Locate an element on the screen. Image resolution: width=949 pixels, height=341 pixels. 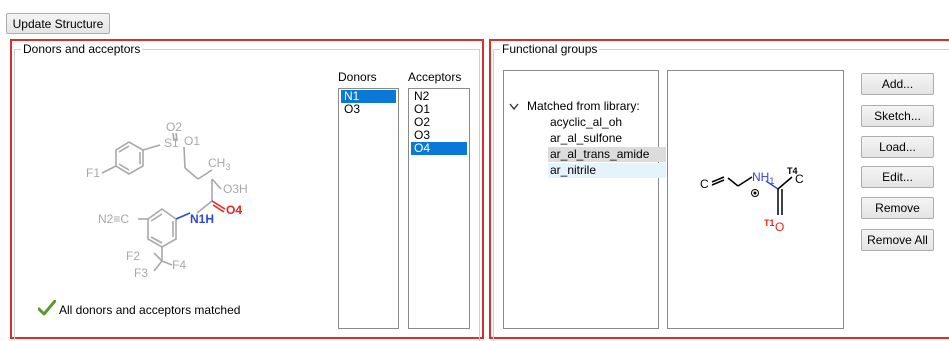
chevron-down-icon is located at coordinates (514, 107).